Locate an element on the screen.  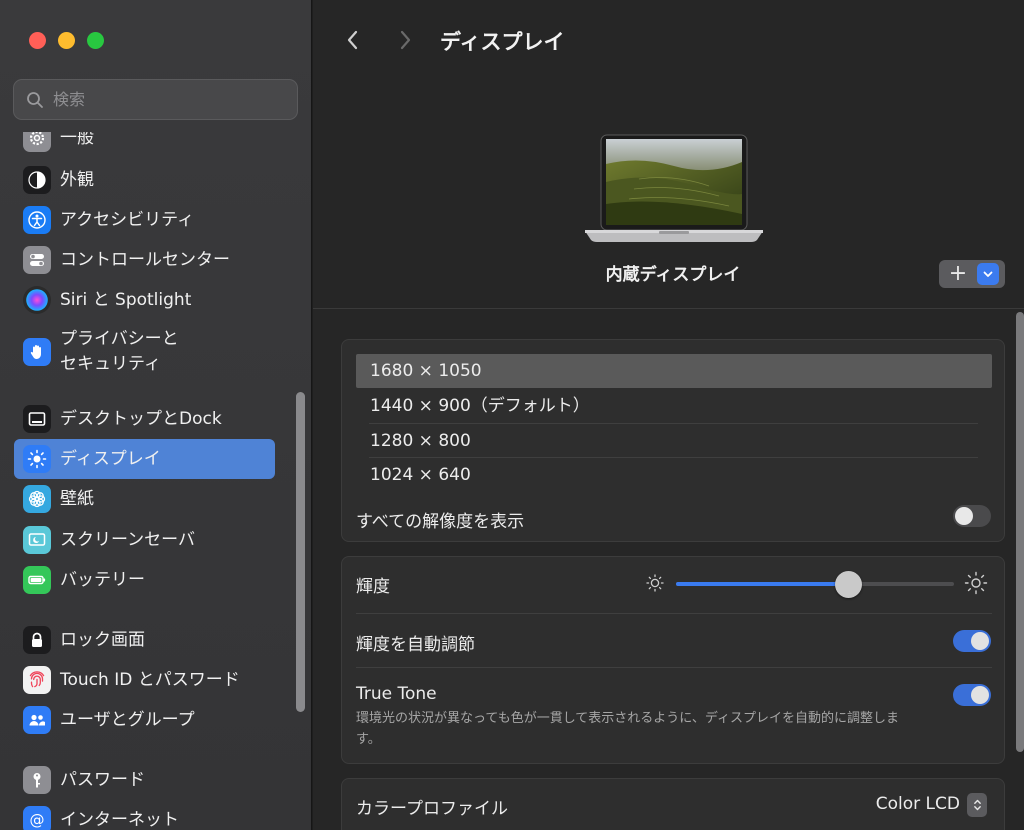
sidebar-item-appearance: 外観 is located at coordinates (144, 180).